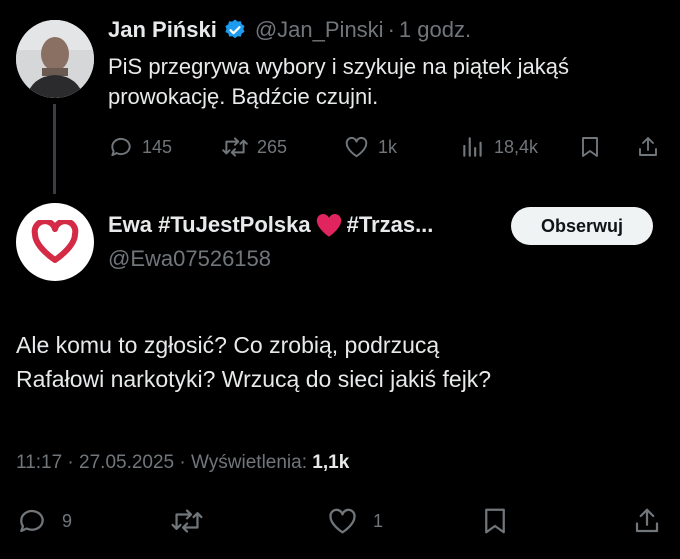  I want to click on main-tweet-actions: 9 1, so click(340, 521).